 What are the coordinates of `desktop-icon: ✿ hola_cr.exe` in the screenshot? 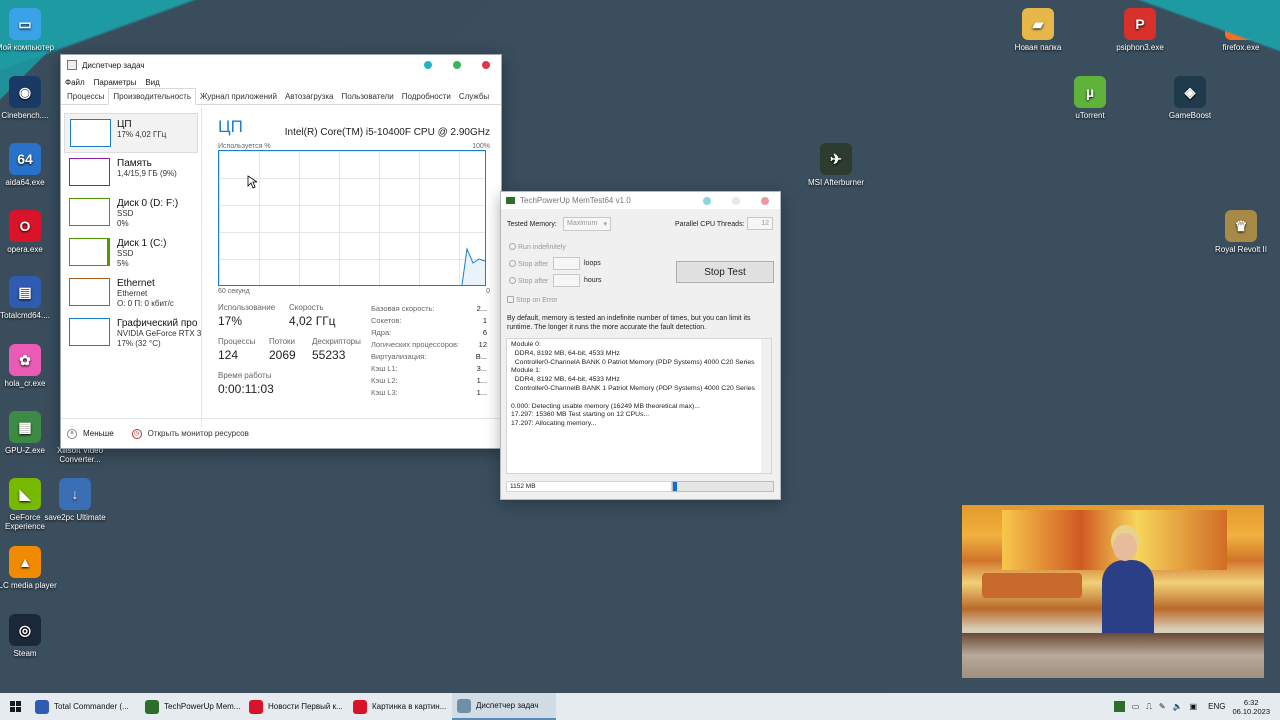 It's located at (30, 366).